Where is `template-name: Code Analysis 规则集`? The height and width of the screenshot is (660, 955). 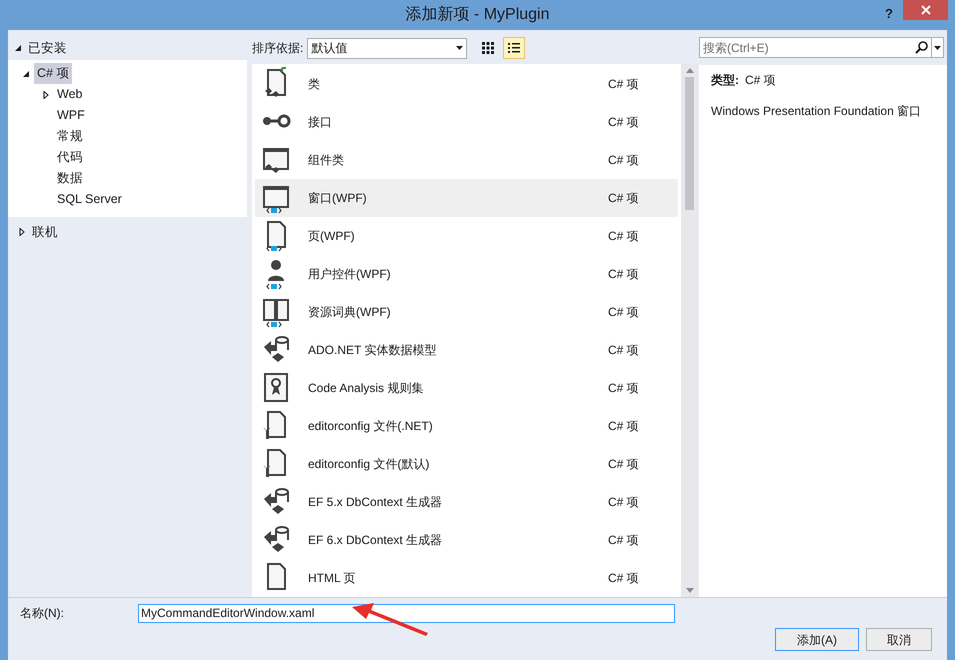 template-name: Code Analysis 规则集 is located at coordinates (366, 388).